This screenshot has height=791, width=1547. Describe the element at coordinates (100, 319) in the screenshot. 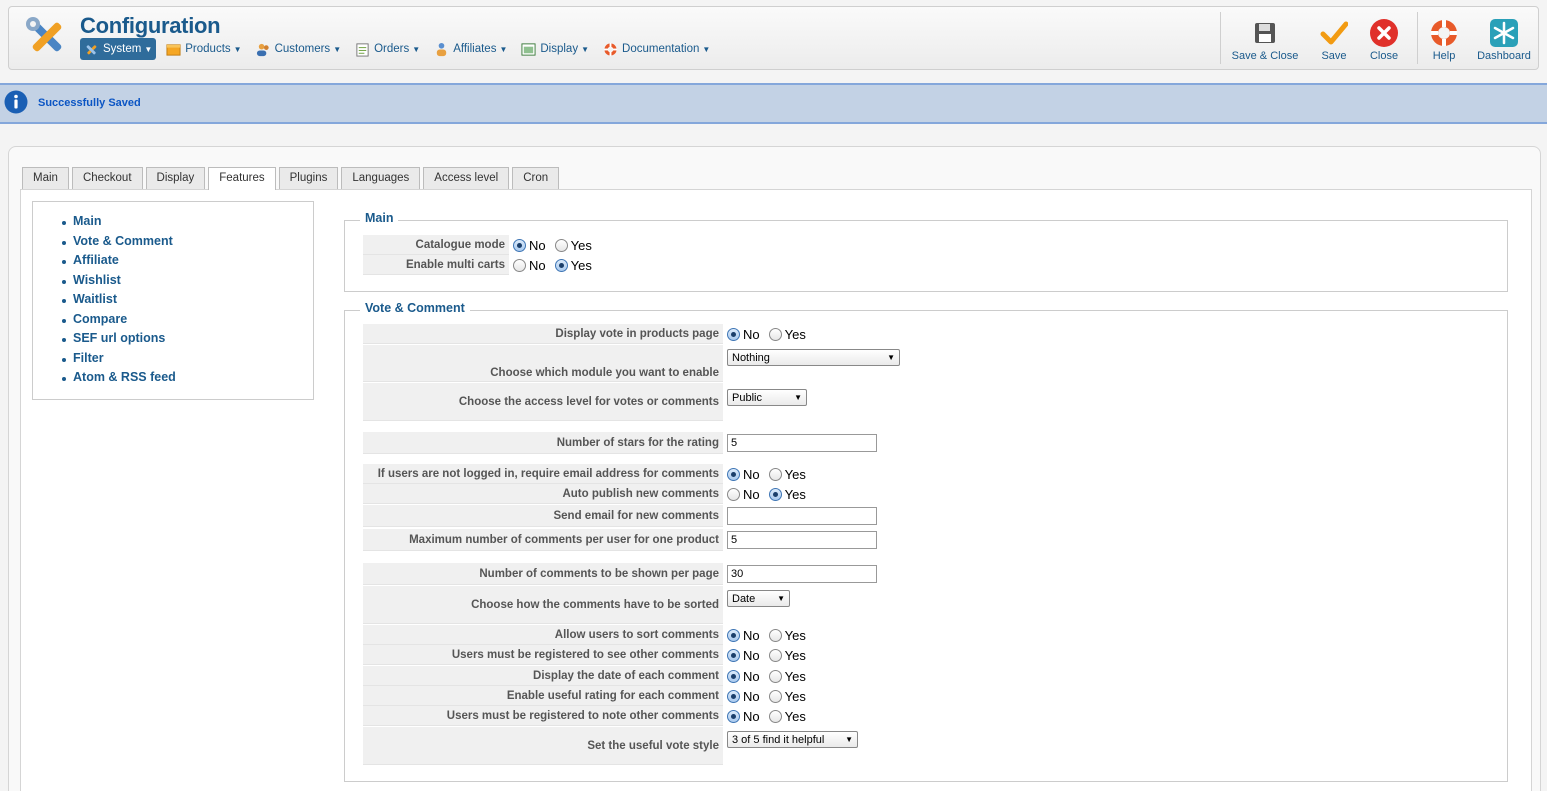

I see `nav-link-compare: Compare` at that location.